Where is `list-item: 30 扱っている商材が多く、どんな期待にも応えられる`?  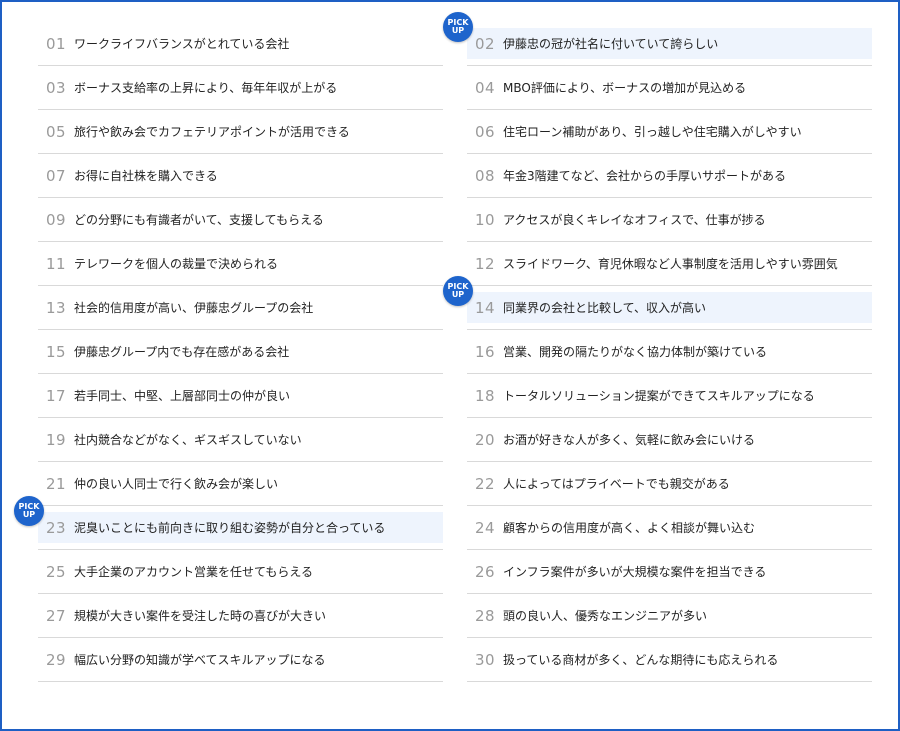 list-item: 30 扱っている商材が多く、どんな期待にも応えられる is located at coordinates (669, 660).